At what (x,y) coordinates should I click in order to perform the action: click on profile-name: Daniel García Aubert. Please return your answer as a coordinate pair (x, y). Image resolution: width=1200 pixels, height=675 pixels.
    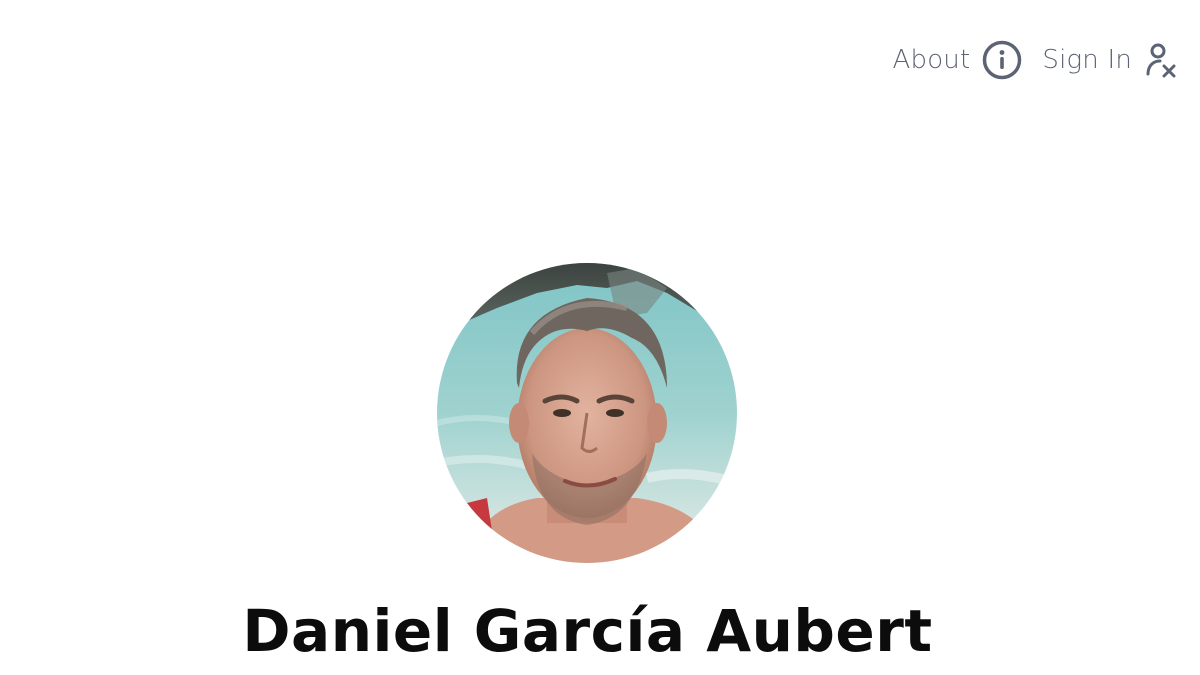
    Looking at the image, I should click on (587, 631).